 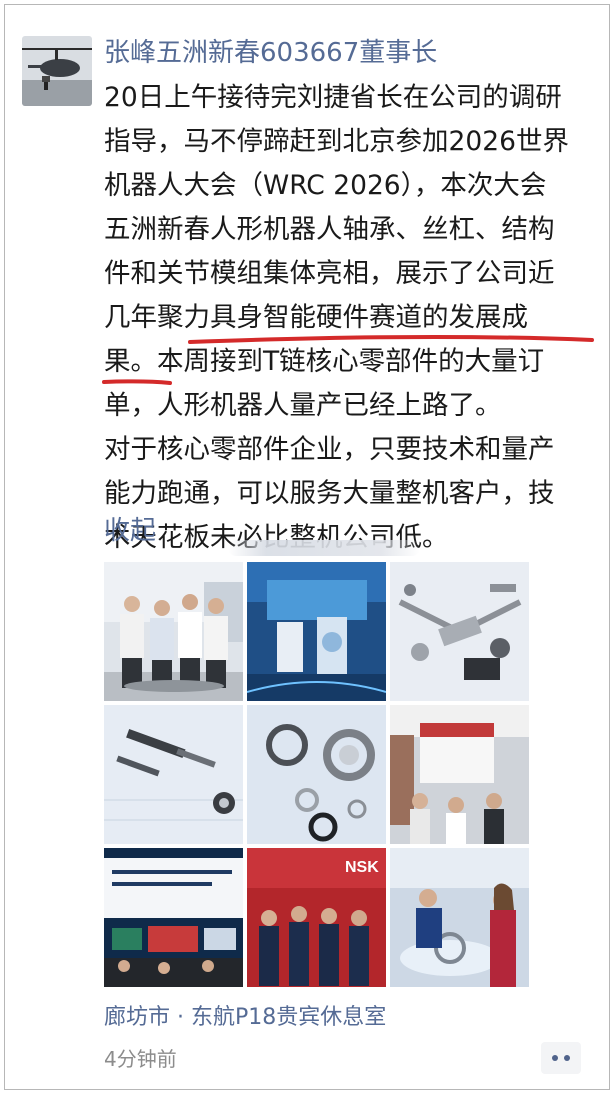 I want to click on helicopter-avatar-icon, so click(x=57, y=71).